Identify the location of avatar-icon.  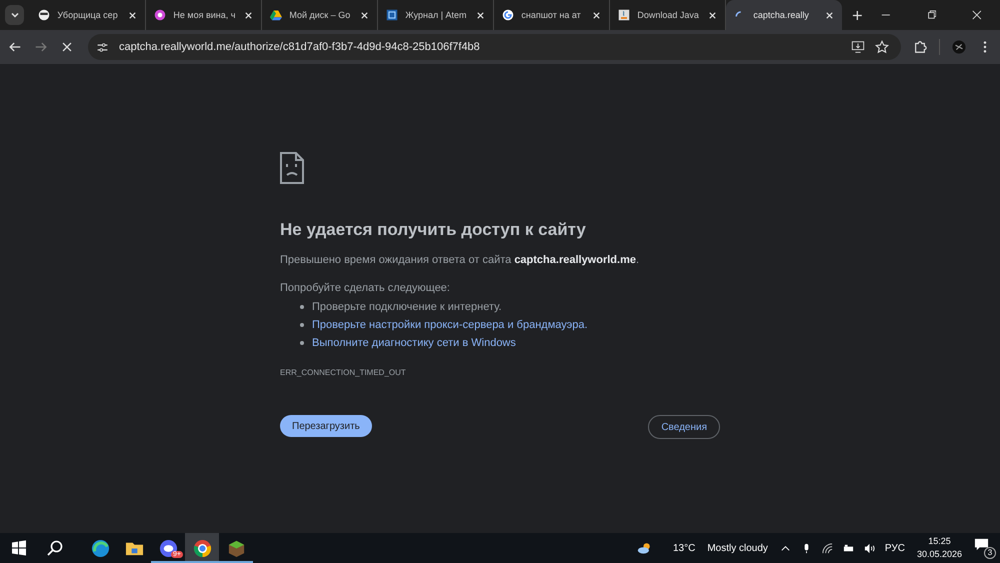
(44, 15).